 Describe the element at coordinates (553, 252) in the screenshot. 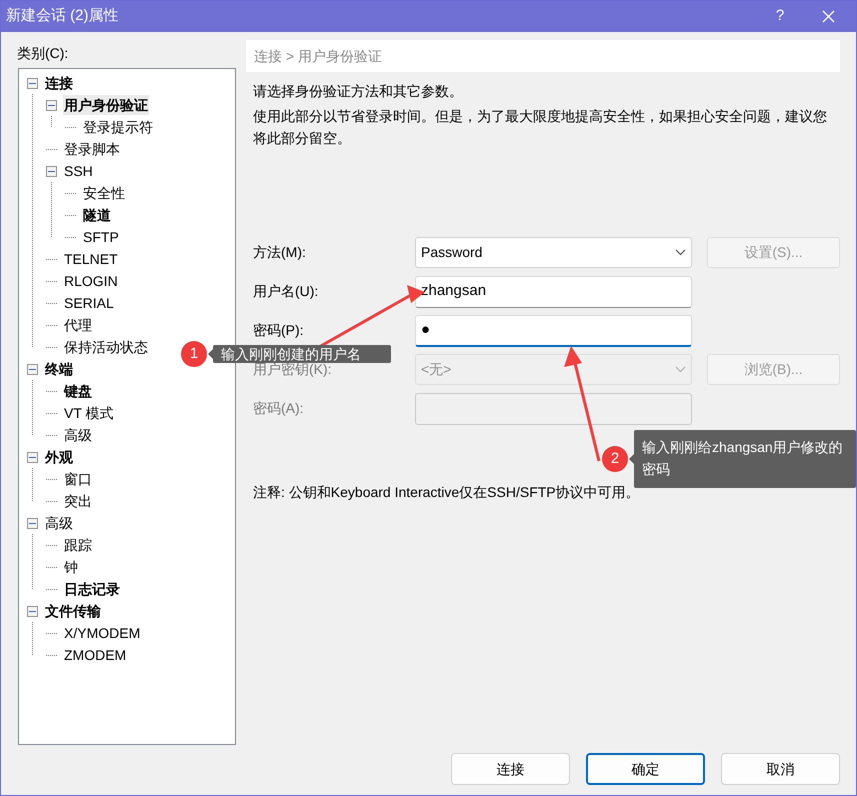

I see `dropdown: Password` at that location.